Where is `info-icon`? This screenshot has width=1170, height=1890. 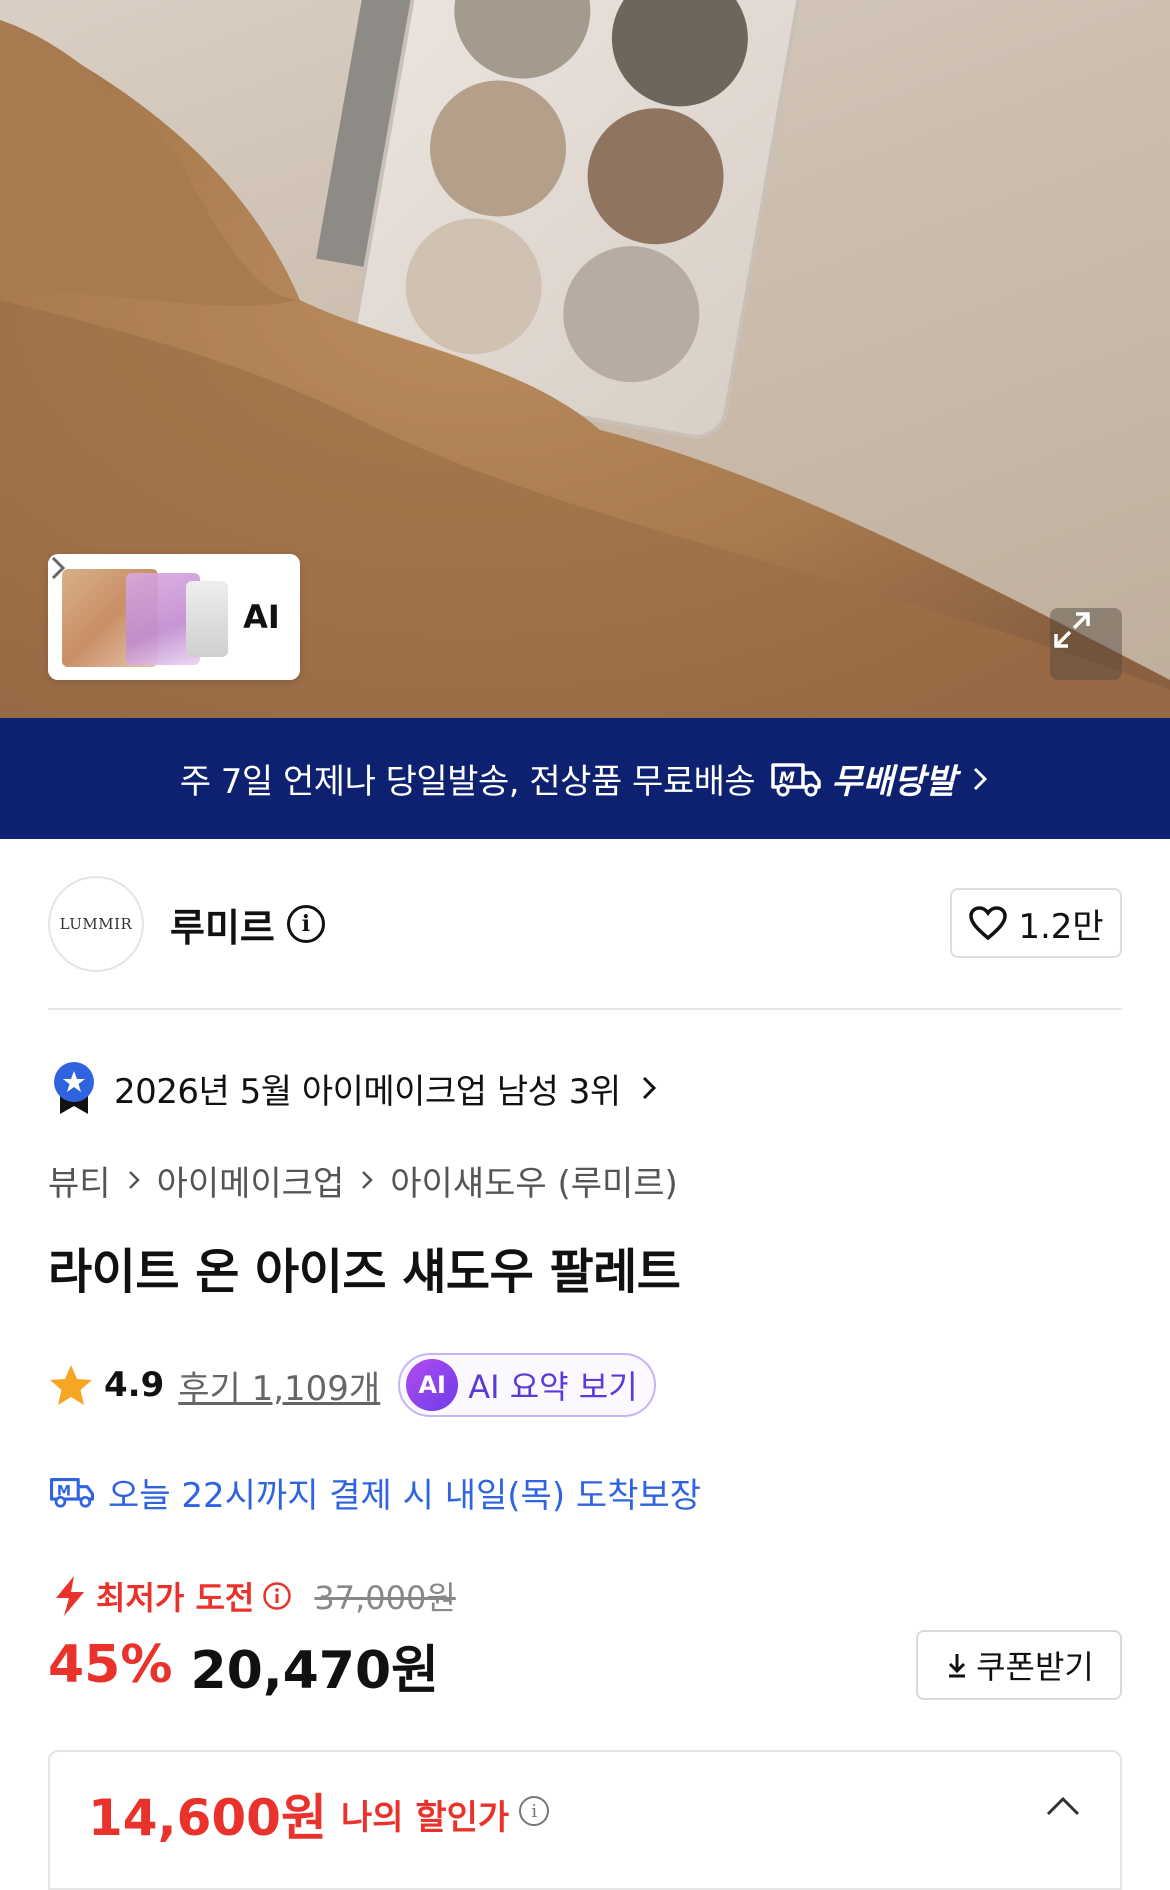 info-icon is located at coordinates (277, 1596).